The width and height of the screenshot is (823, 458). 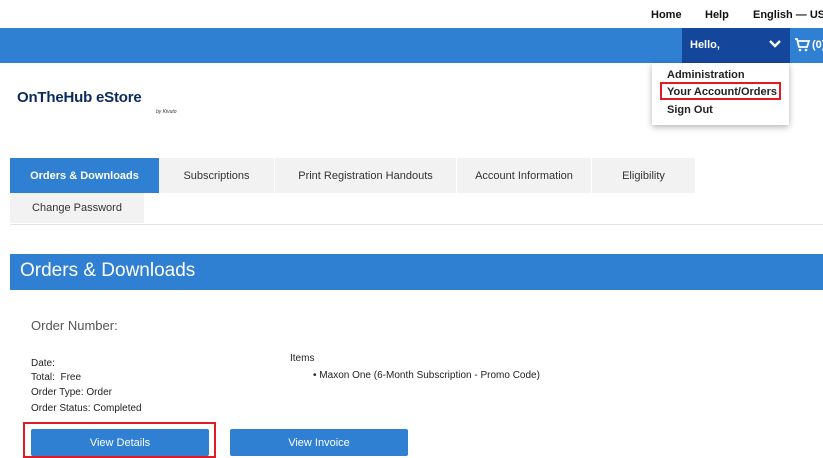 I want to click on tabs-divider, so click(x=416, y=224).